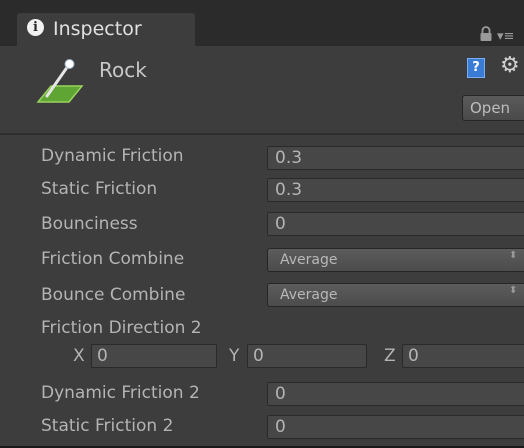 The height and width of the screenshot is (448, 524). Describe the element at coordinates (510, 66) in the screenshot. I see `gear-icon: ⚙` at that location.